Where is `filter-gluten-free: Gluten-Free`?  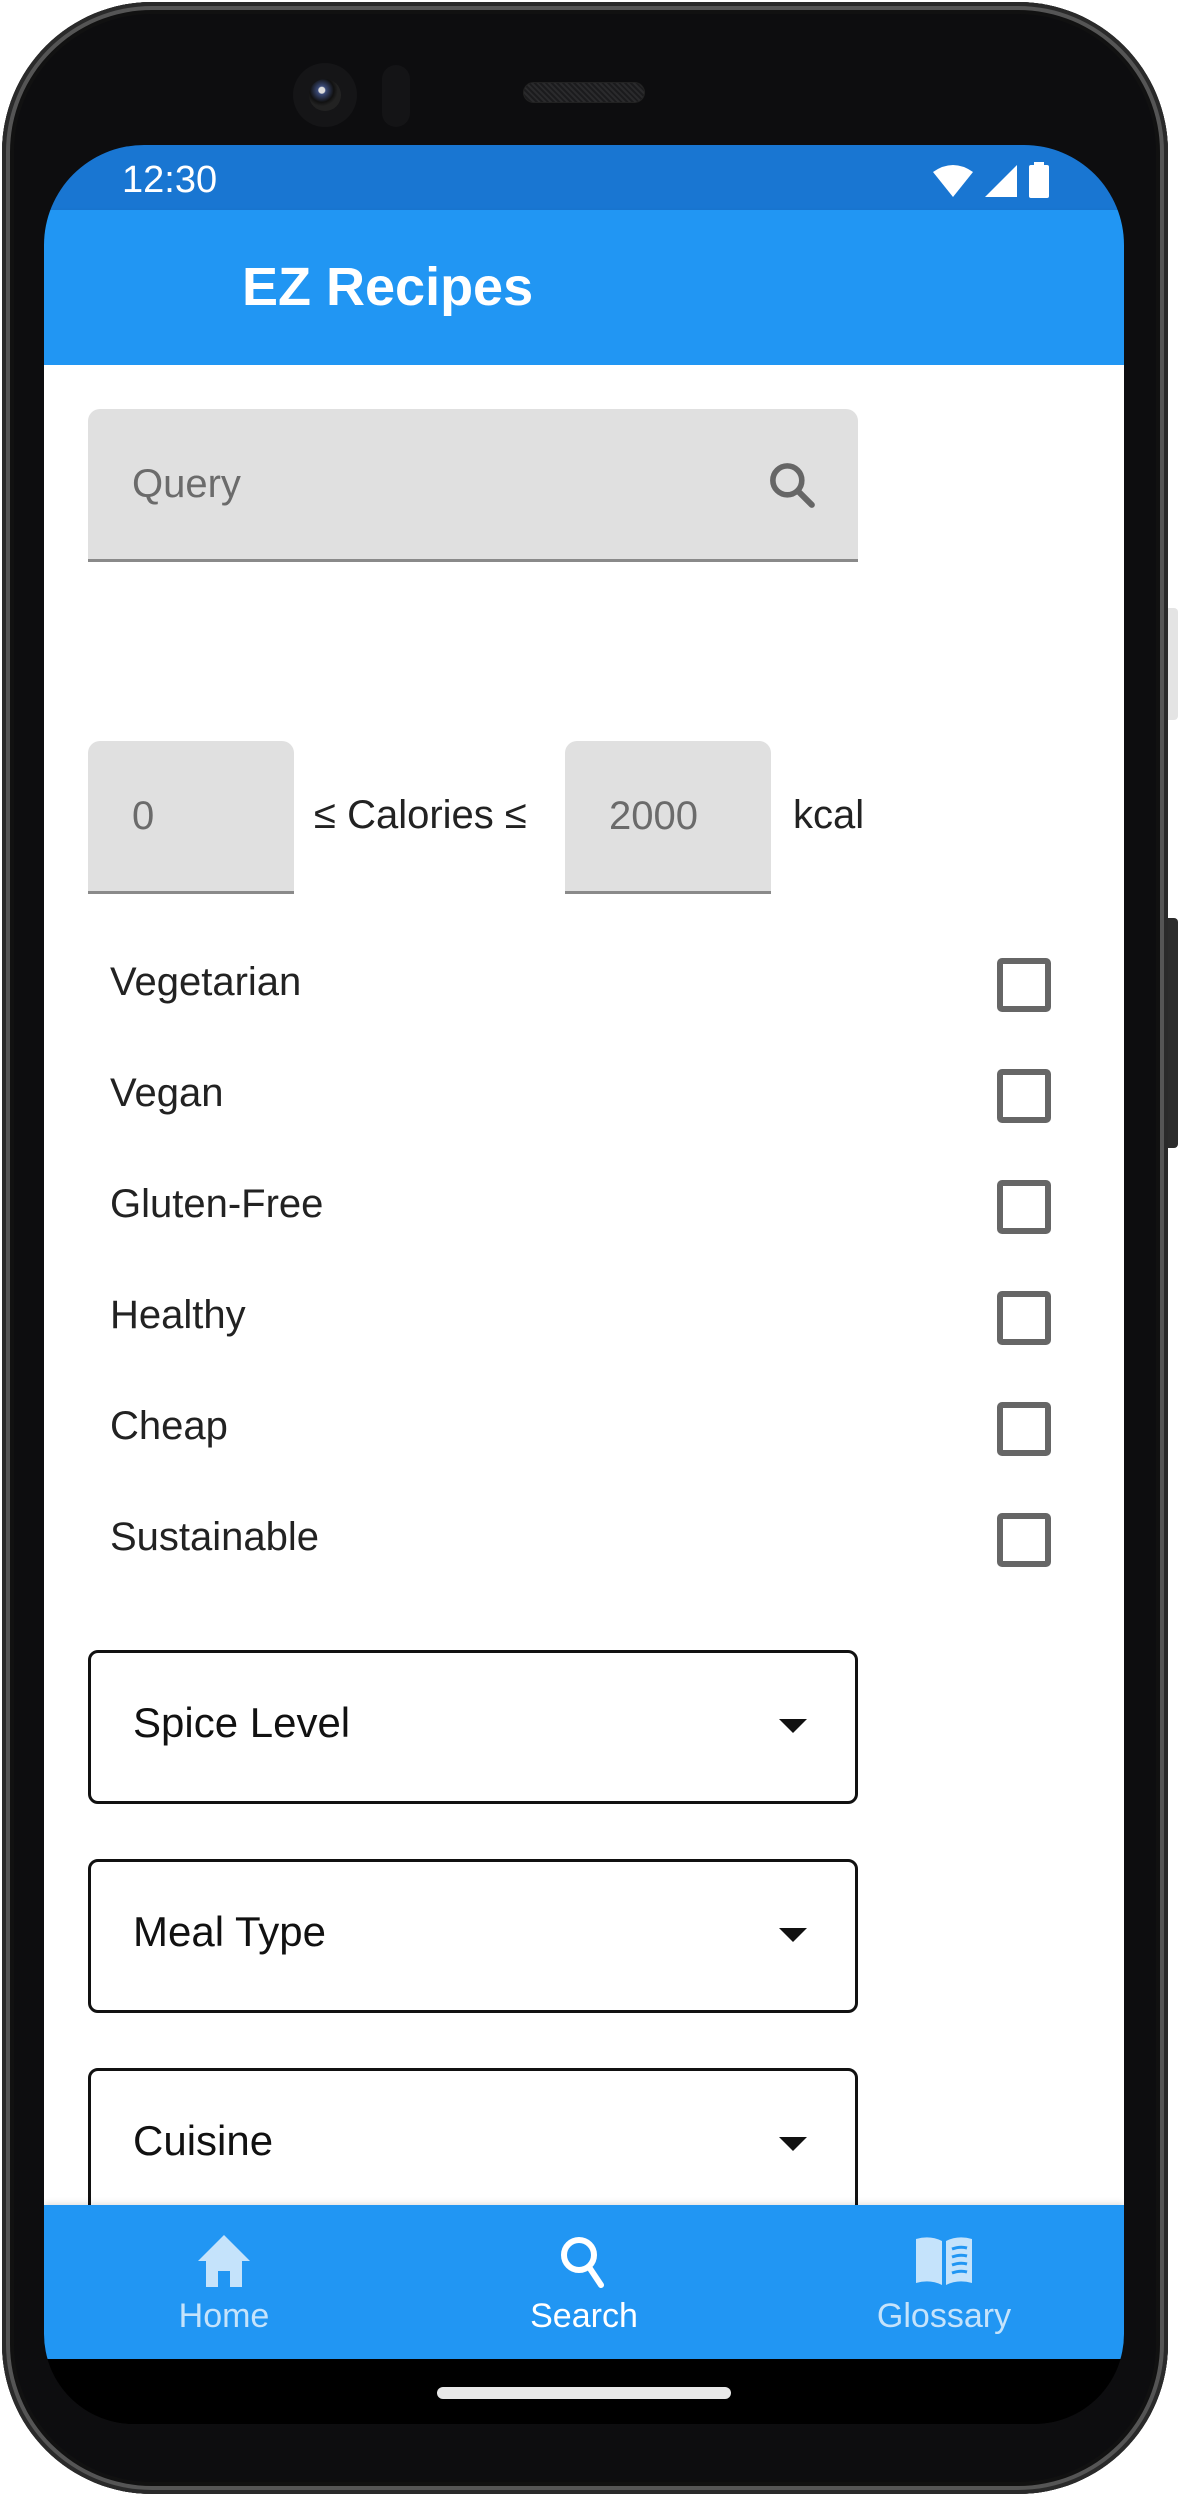 filter-gluten-free: Gluten-Free is located at coordinates (584, 1212).